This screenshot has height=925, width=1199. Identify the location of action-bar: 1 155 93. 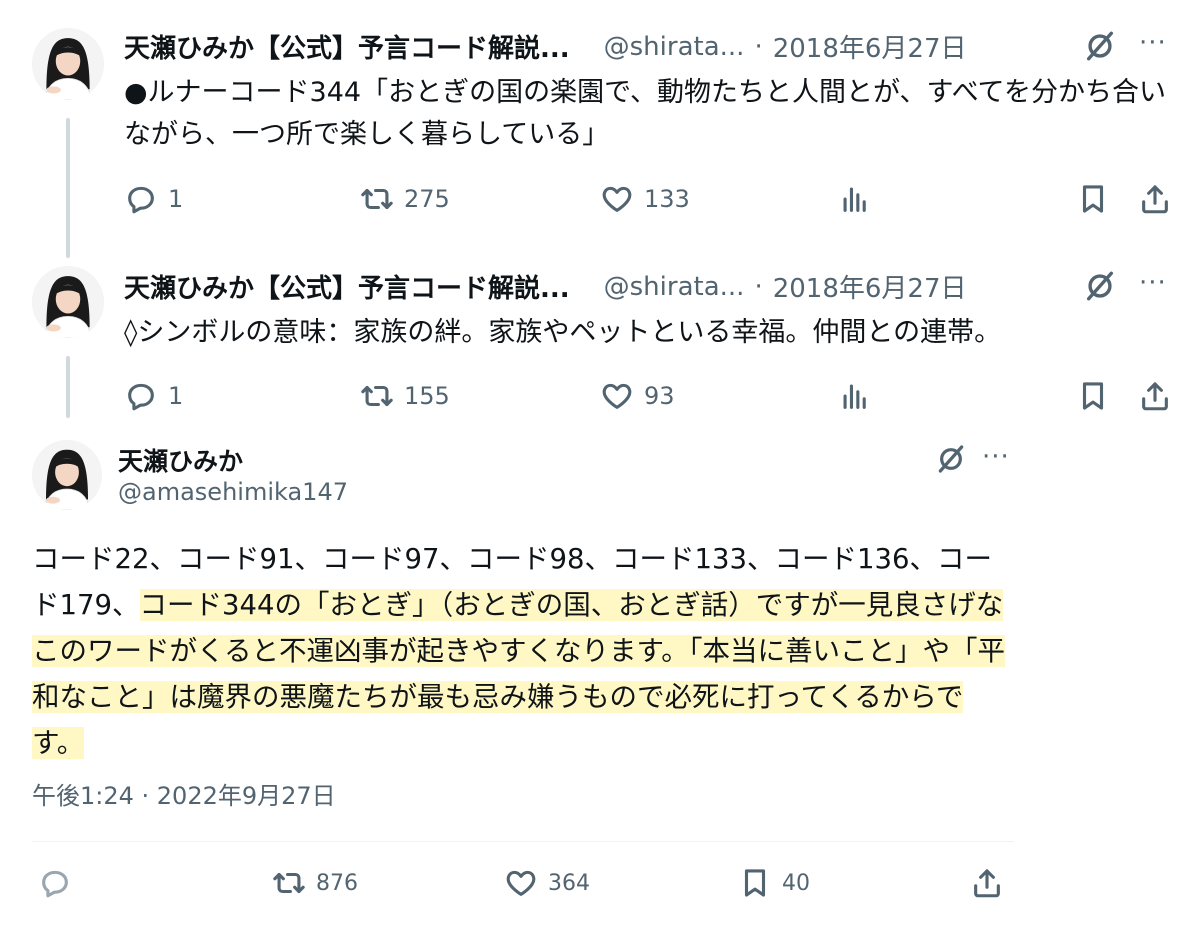
(649, 399).